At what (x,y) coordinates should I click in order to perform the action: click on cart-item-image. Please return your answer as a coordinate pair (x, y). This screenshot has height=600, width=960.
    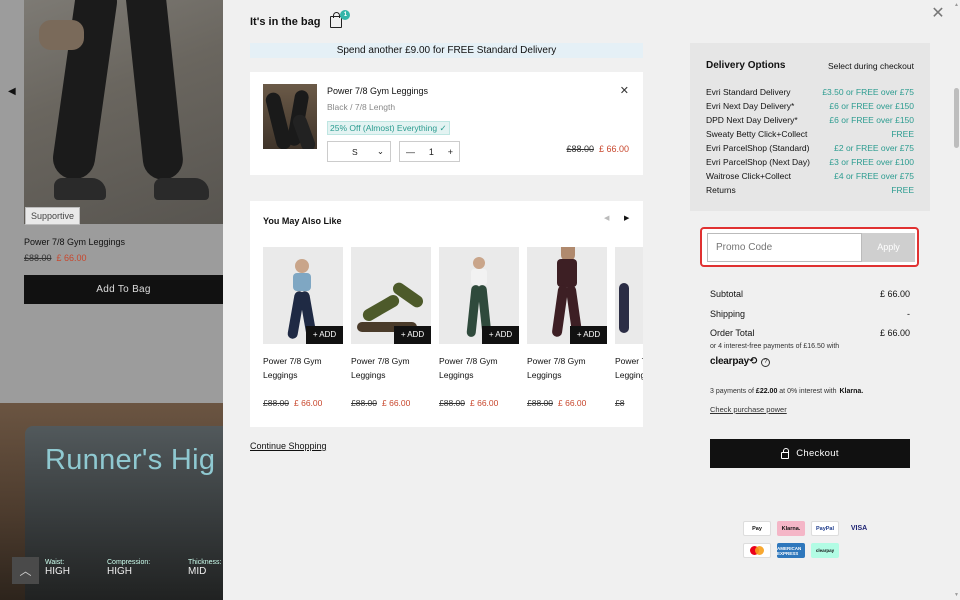
    Looking at the image, I should click on (290, 116).